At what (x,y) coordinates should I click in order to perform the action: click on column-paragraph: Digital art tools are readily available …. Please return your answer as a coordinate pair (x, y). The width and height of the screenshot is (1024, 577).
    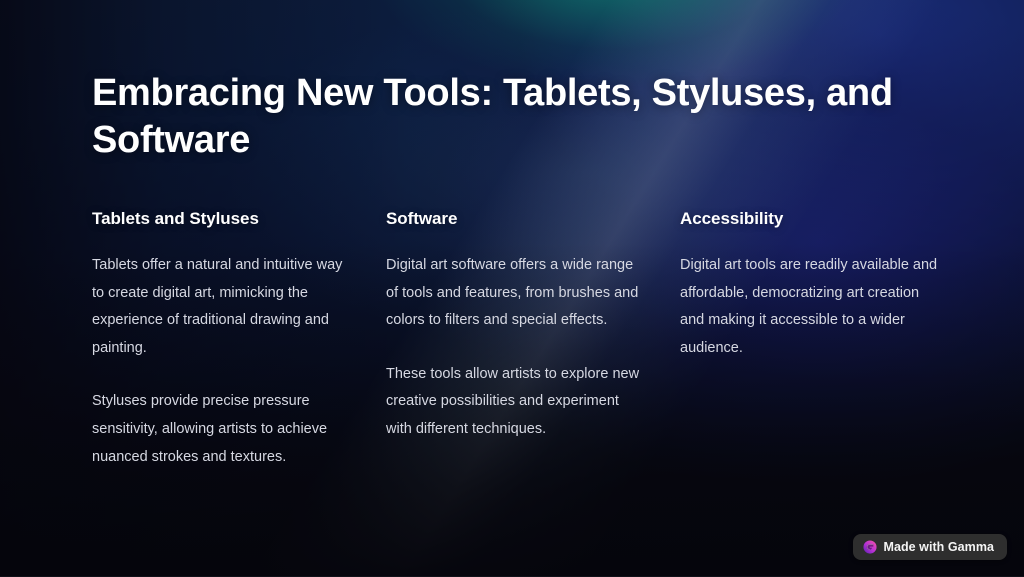
    Looking at the image, I should click on (809, 306).